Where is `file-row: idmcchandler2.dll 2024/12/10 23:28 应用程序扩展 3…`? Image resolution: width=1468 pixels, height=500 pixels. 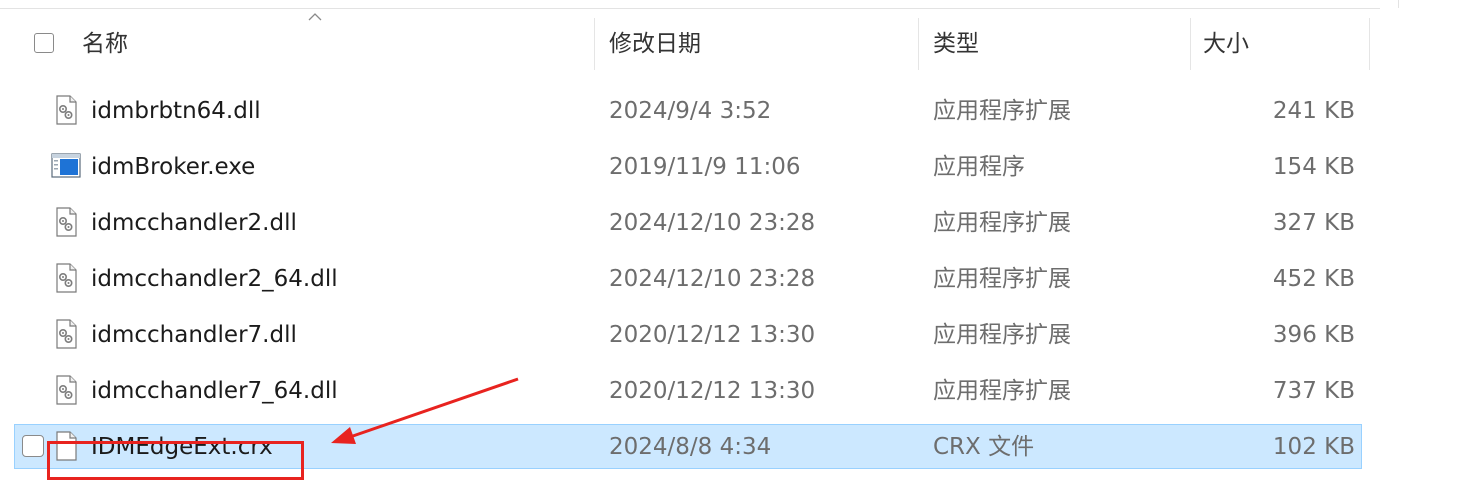 file-row: idmcchandler2.dll 2024/12/10 23:28 应用程序扩展 3… is located at coordinates (690, 224).